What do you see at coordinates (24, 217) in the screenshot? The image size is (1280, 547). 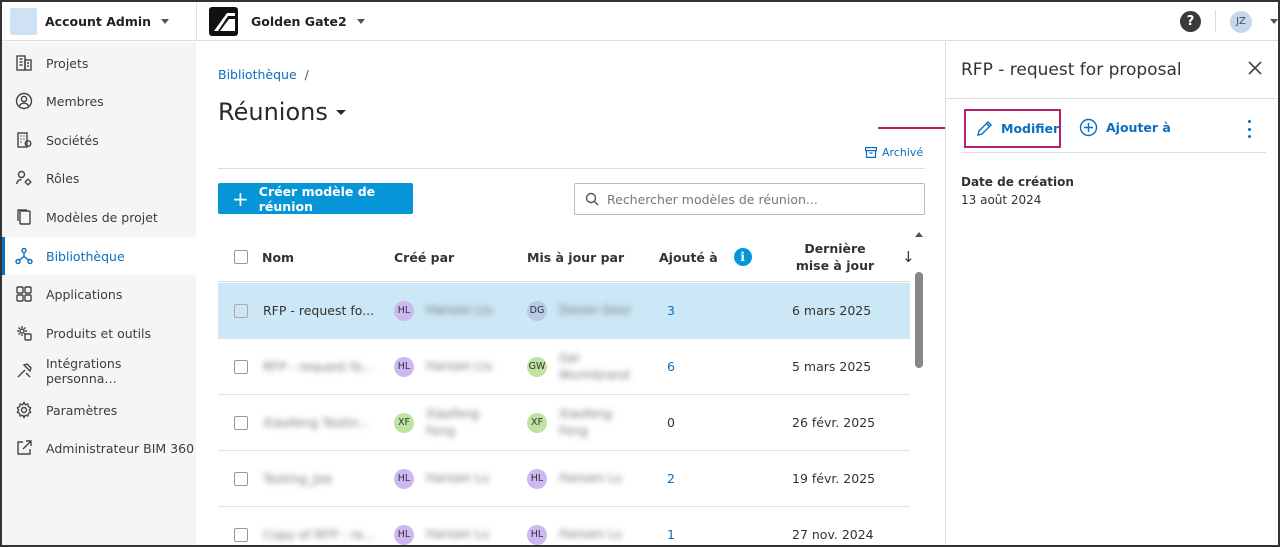 I see `template-icon` at bounding box center [24, 217].